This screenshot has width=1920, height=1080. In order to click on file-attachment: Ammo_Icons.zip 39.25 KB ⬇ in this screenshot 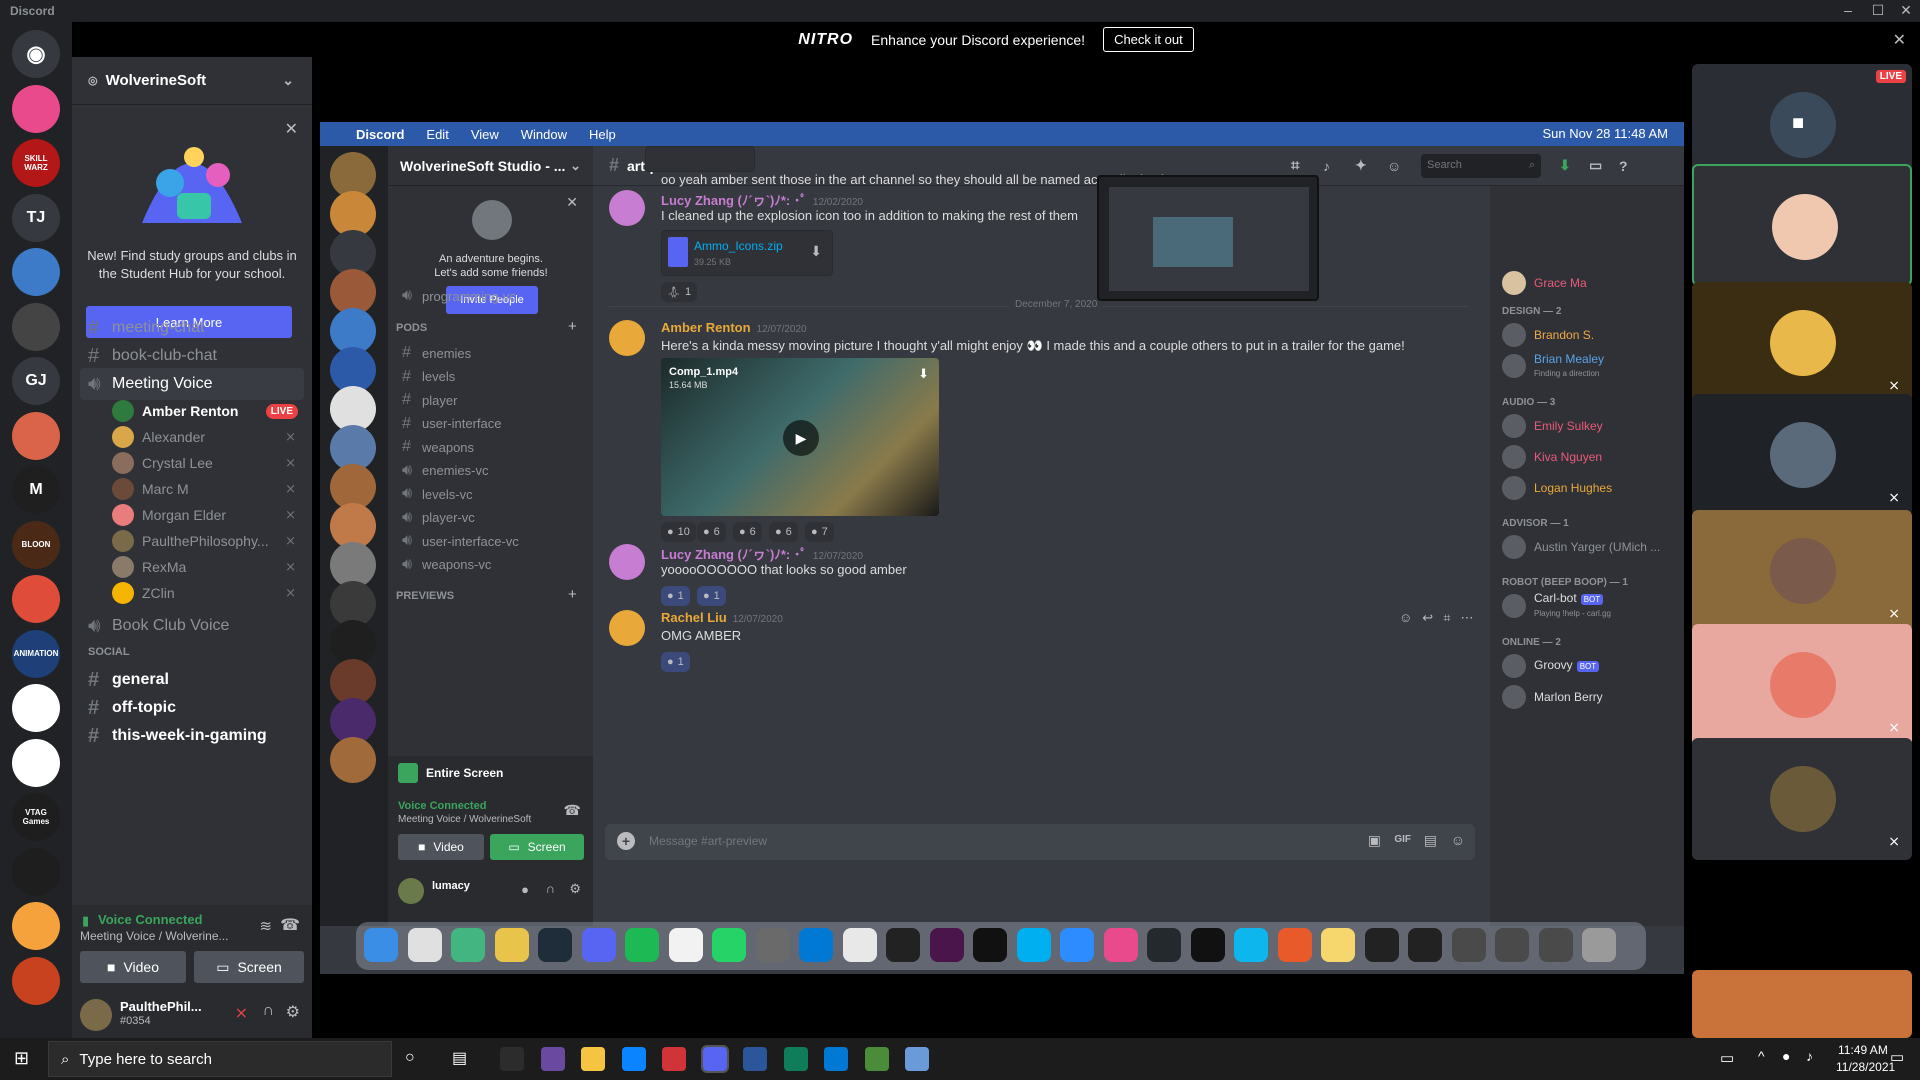, I will do `click(747, 253)`.